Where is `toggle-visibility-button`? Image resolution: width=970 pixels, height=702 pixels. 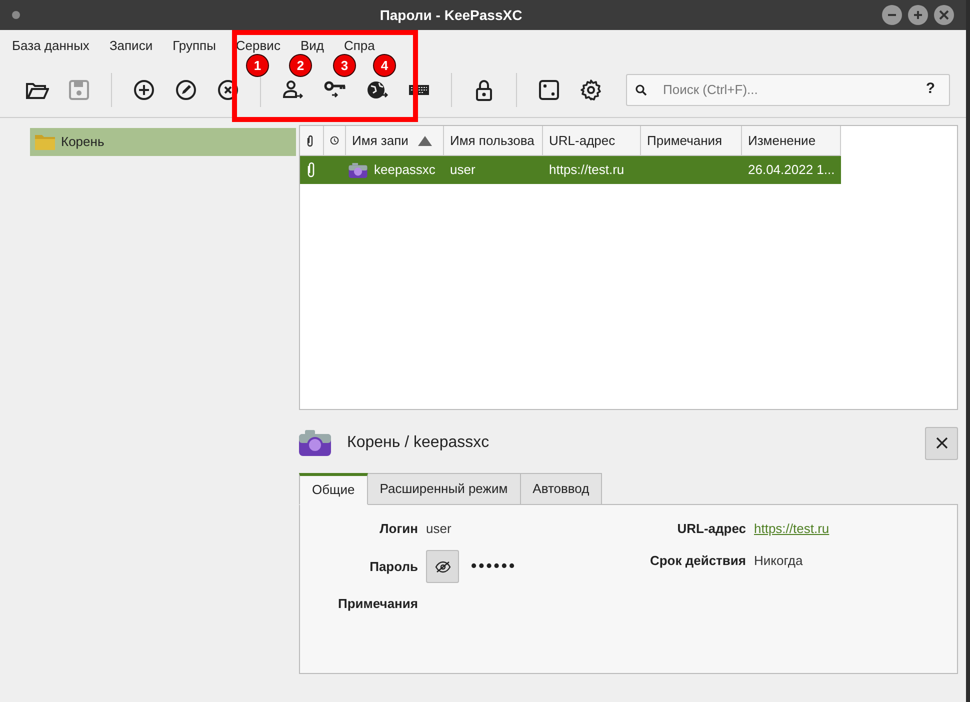
toggle-visibility-button is located at coordinates (442, 566).